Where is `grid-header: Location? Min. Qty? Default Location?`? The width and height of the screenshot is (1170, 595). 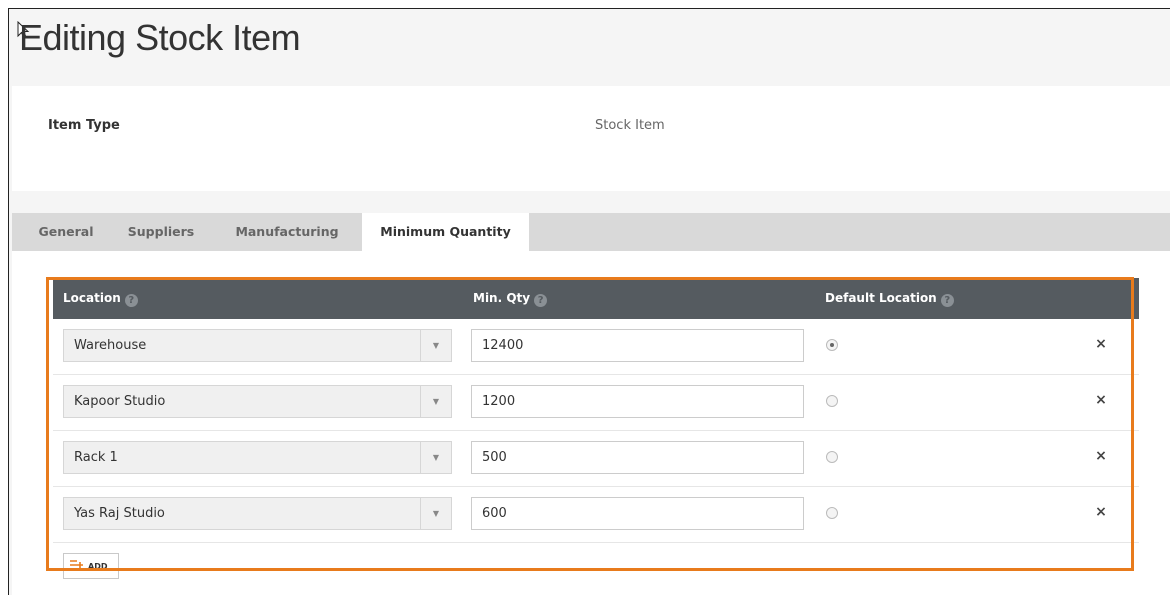 grid-header: Location? Min. Qty? Default Location? is located at coordinates (596, 298).